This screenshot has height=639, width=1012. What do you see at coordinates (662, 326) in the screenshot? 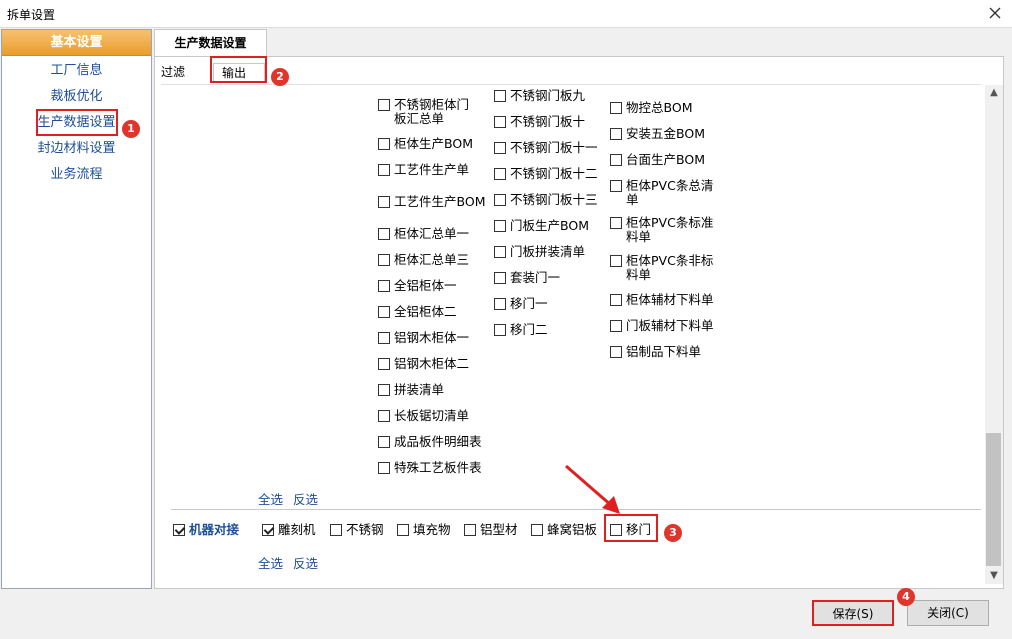
I see `report-checkbox: 门板辅材下料单` at bounding box center [662, 326].